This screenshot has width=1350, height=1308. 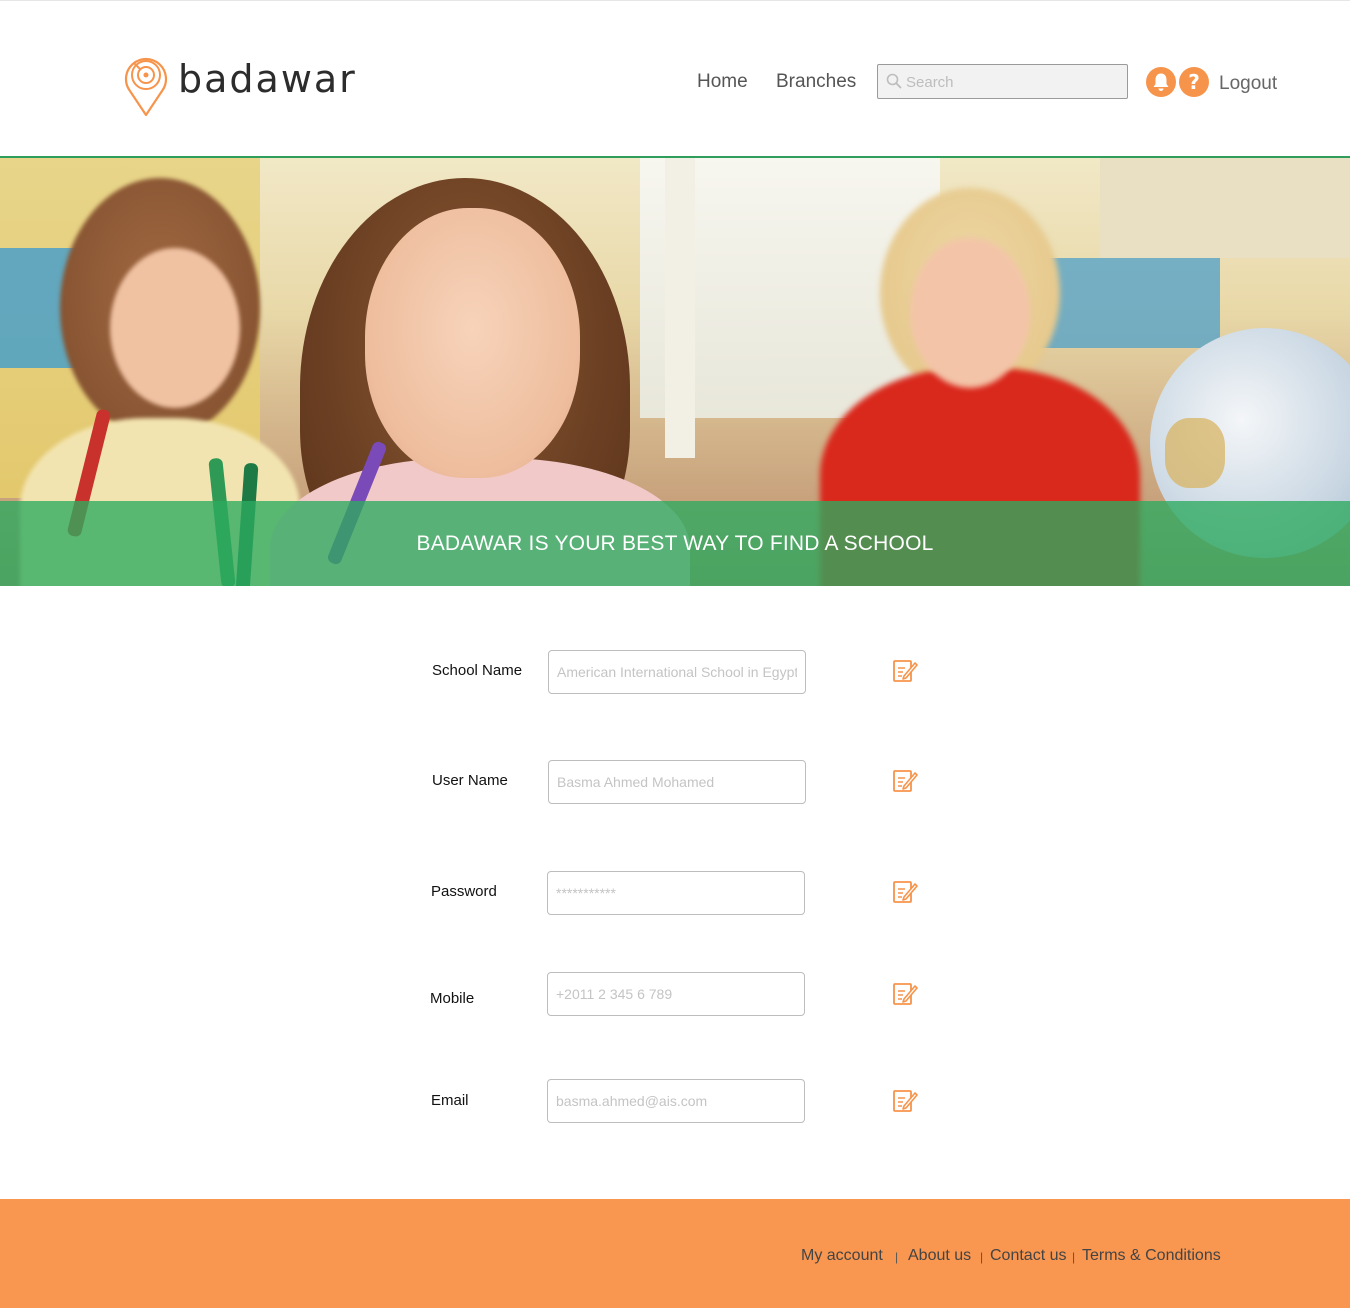 I want to click on email-input, so click(x=676, y=1101).